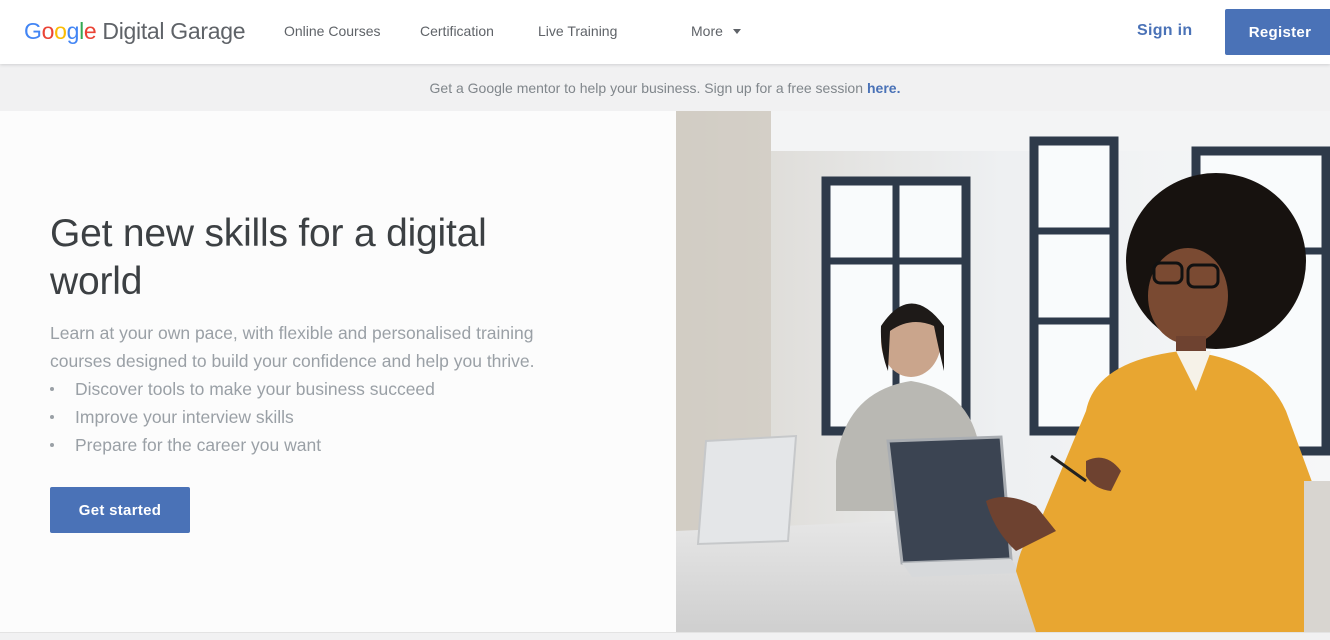  What do you see at coordinates (174, 31) in the screenshot?
I see `logo-brand-text: Digital Garage` at bounding box center [174, 31].